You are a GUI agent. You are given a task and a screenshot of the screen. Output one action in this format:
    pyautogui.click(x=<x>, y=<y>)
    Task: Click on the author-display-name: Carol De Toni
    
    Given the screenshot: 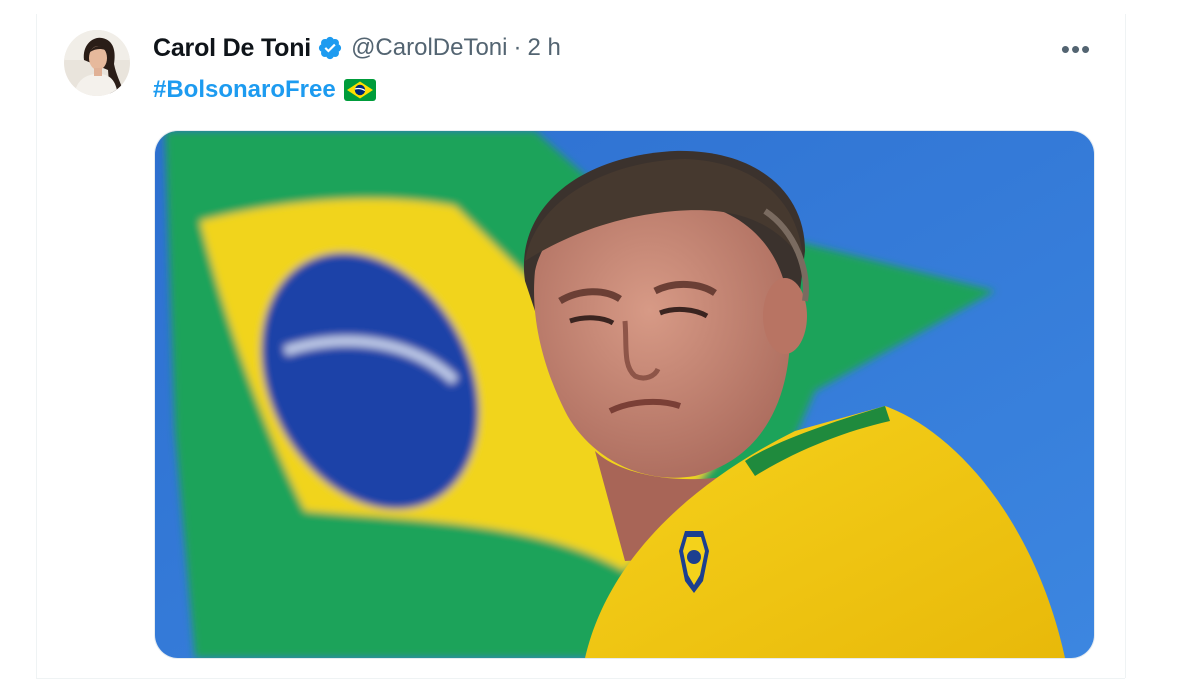 What is the action you would take?
    pyautogui.click(x=232, y=48)
    